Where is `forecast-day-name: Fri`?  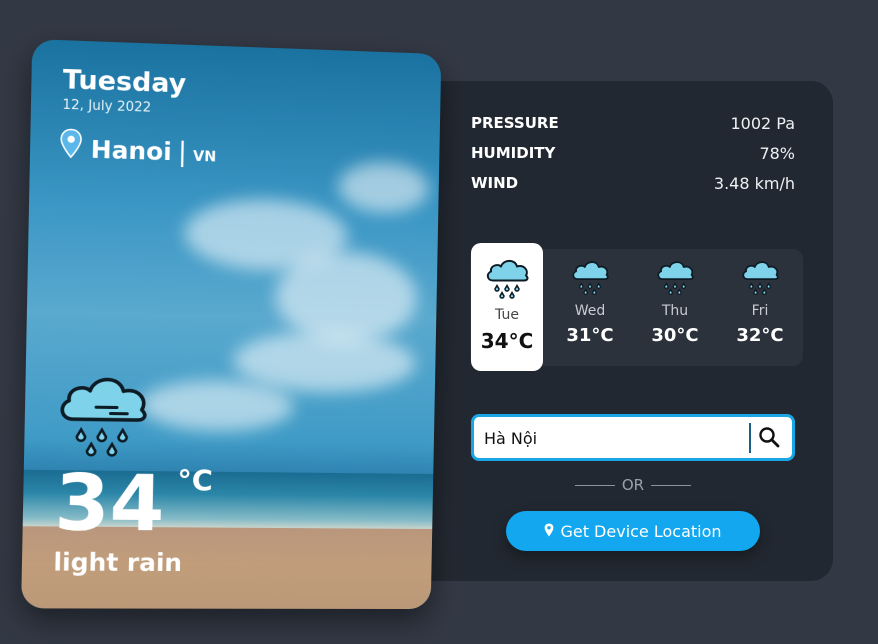
forecast-day-name: Fri is located at coordinates (760, 311).